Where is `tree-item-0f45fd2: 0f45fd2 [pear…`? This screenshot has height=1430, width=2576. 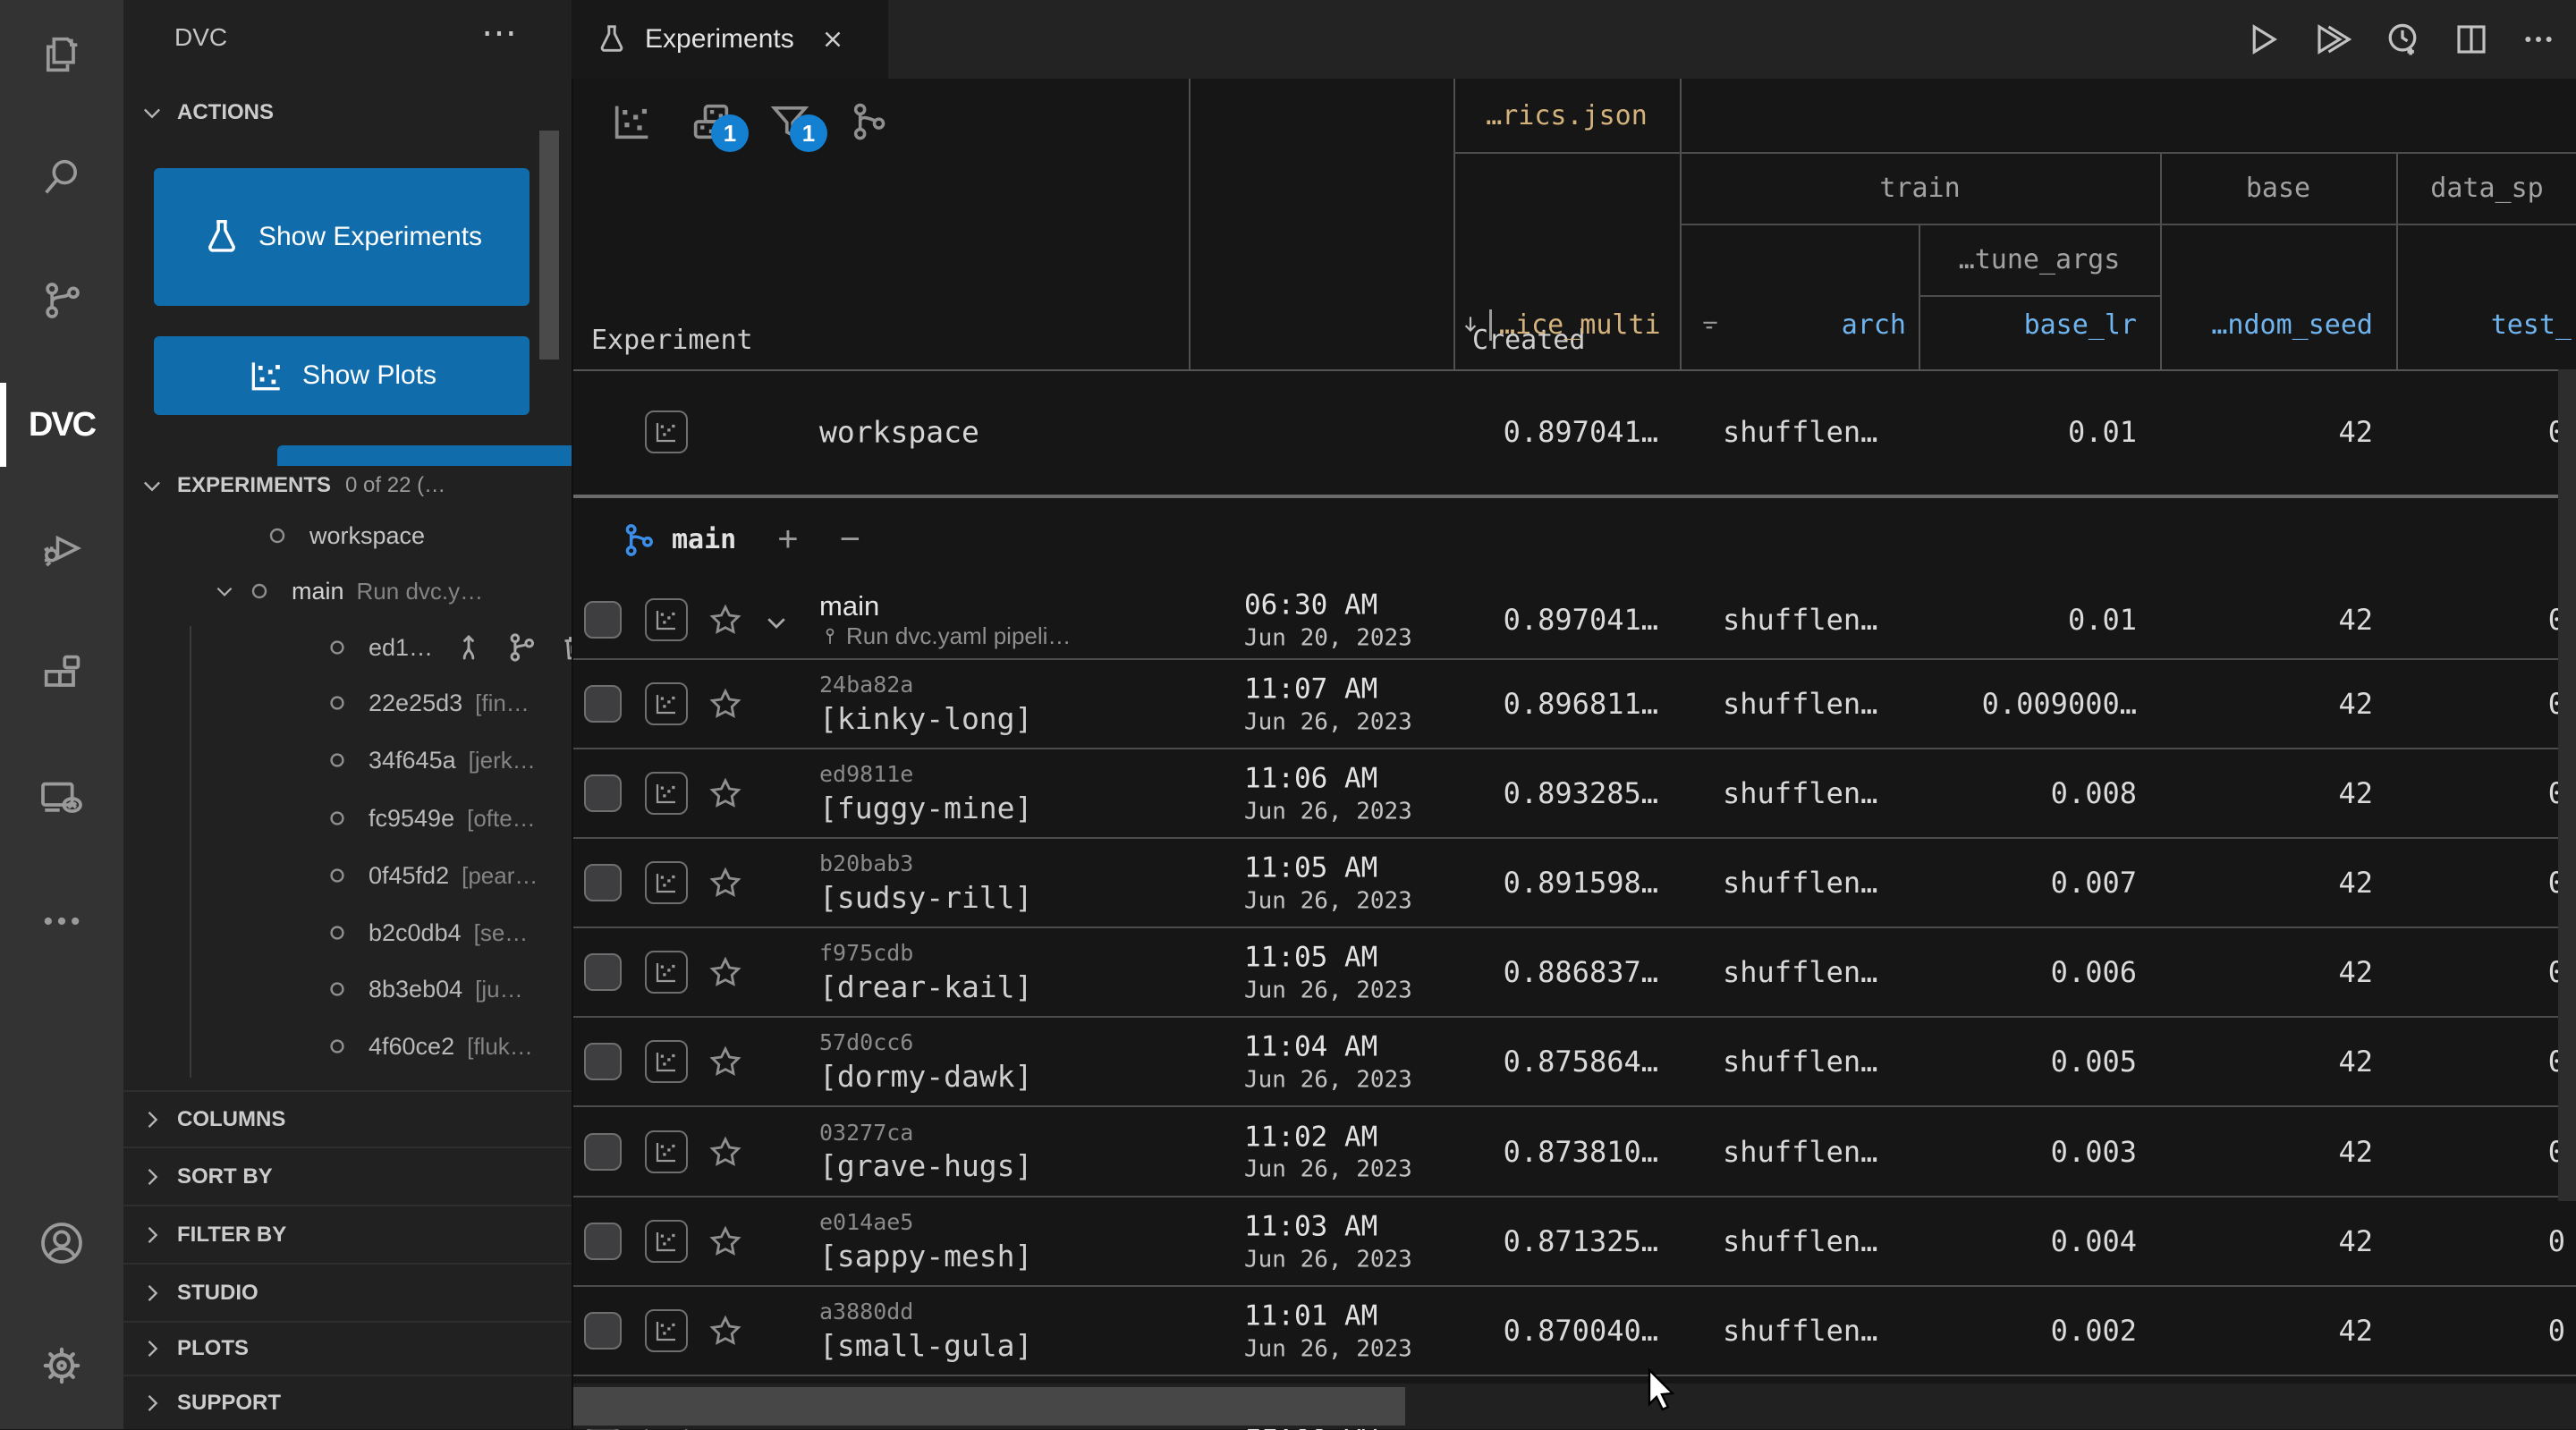 tree-item-0f45fd2: 0f45fd2 [pear… is located at coordinates (347, 875).